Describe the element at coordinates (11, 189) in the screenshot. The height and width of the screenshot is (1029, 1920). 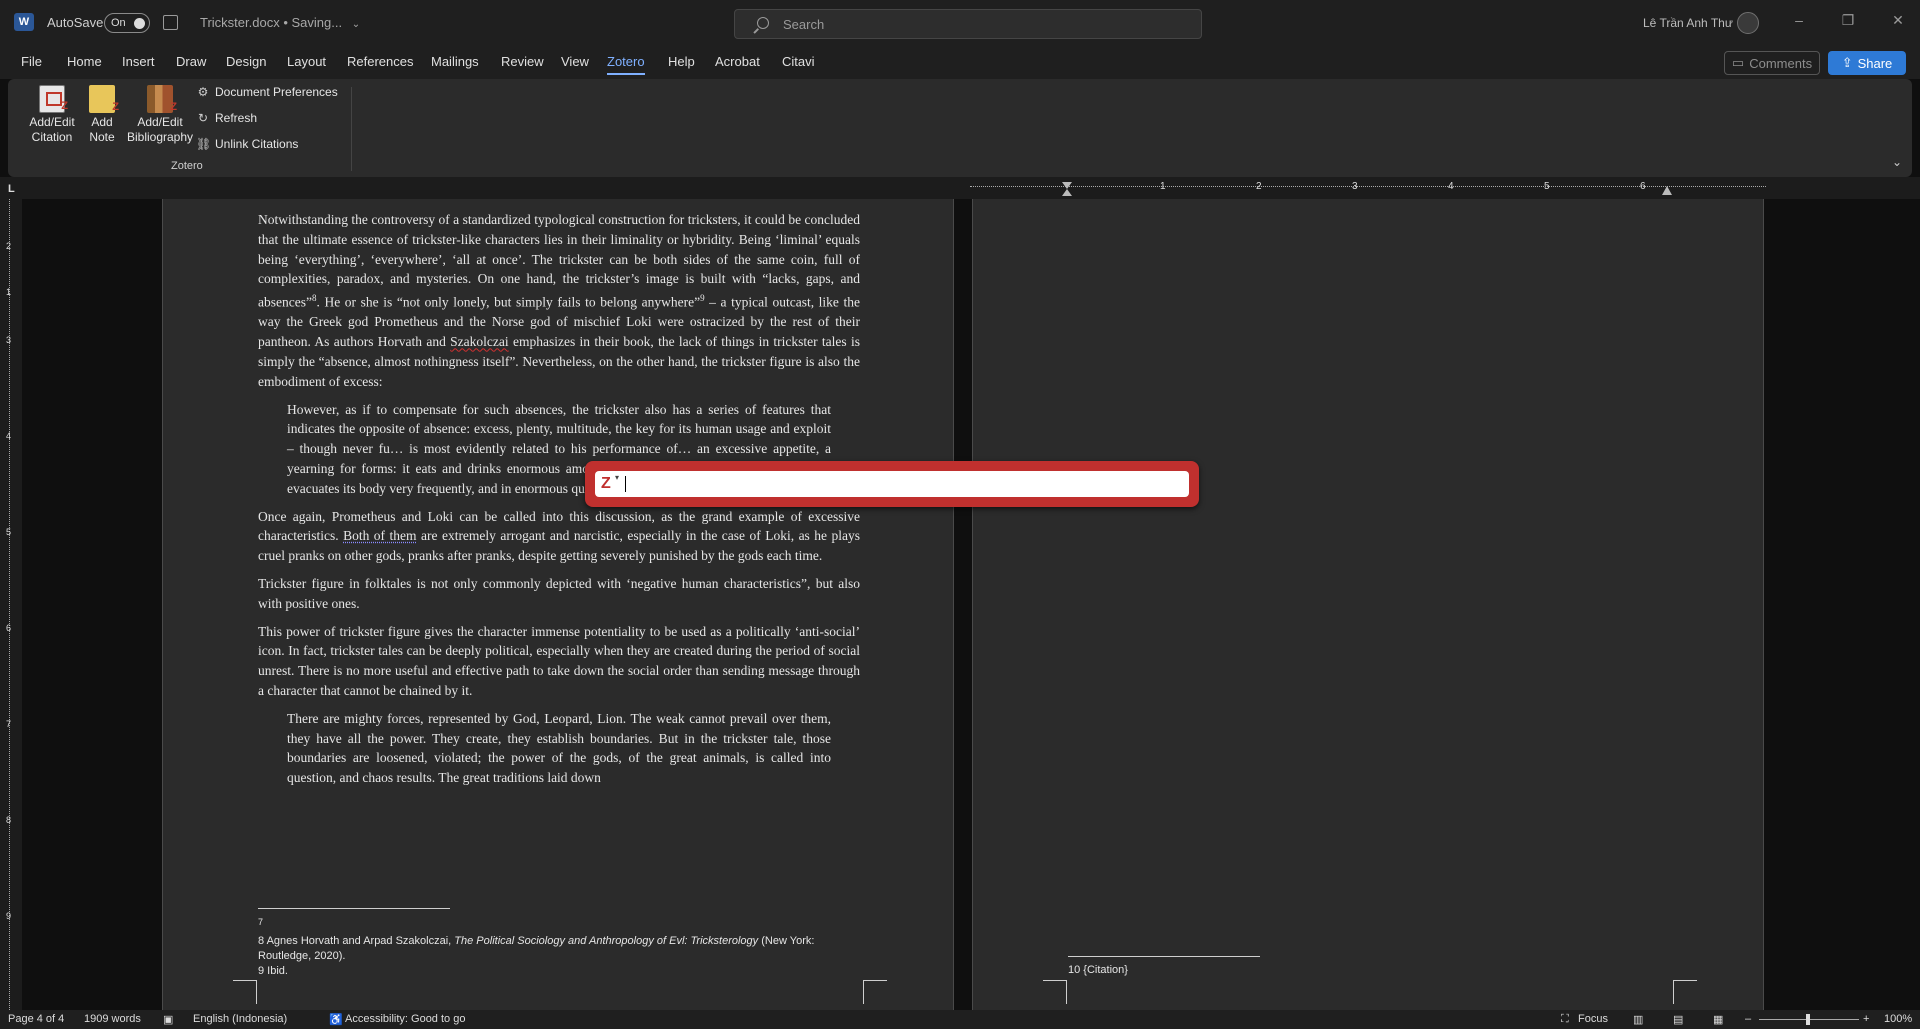
I see `tab-selector: L` at that location.